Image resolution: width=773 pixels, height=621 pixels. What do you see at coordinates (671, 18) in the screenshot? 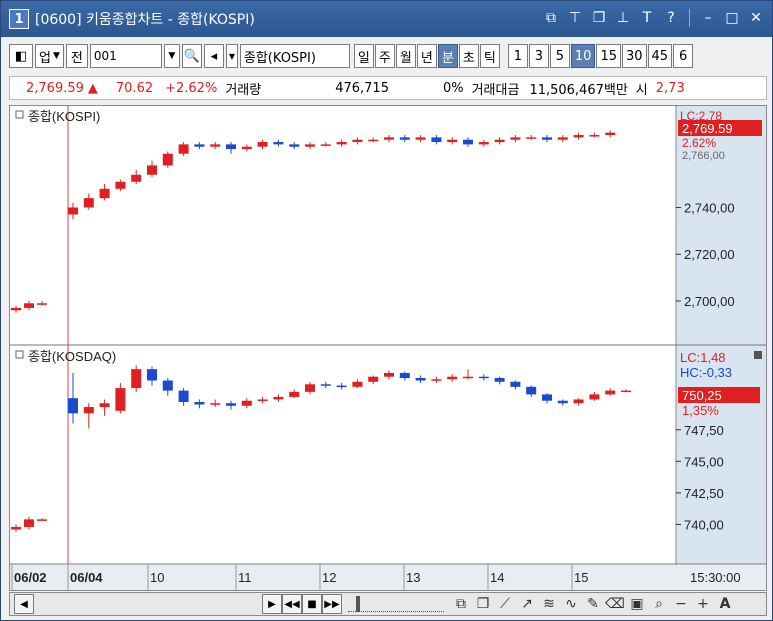
I see `help-icon: ?` at bounding box center [671, 18].